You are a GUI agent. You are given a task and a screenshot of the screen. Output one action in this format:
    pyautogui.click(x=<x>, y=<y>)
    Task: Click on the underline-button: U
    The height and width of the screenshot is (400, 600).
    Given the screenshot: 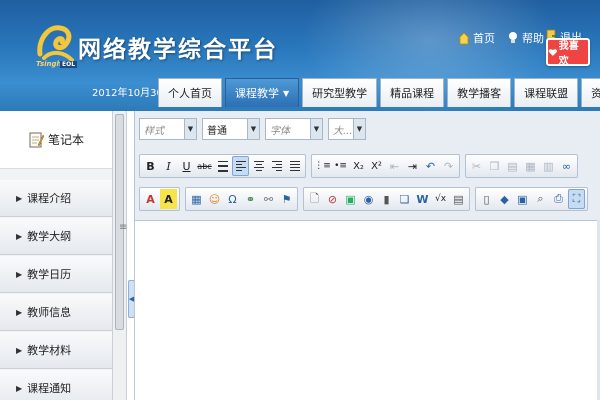 What is the action you would take?
    pyautogui.click(x=186, y=166)
    